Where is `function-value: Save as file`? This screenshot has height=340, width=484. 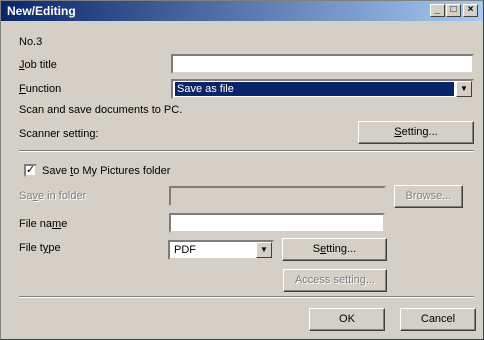 function-value: Save as file is located at coordinates (314, 89).